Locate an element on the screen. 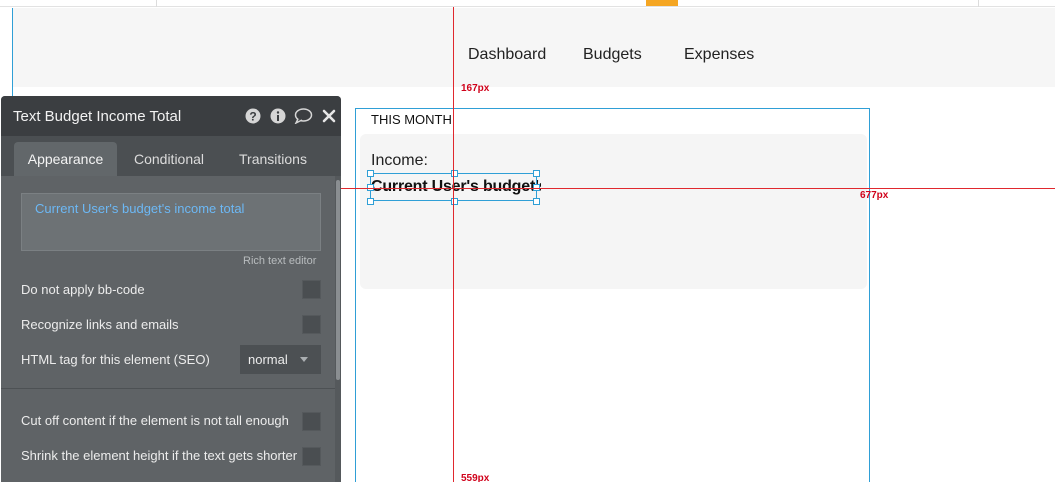 The height and width of the screenshot is (482, 1055). resize-handle-top-right is located at coordinates (536, 173).